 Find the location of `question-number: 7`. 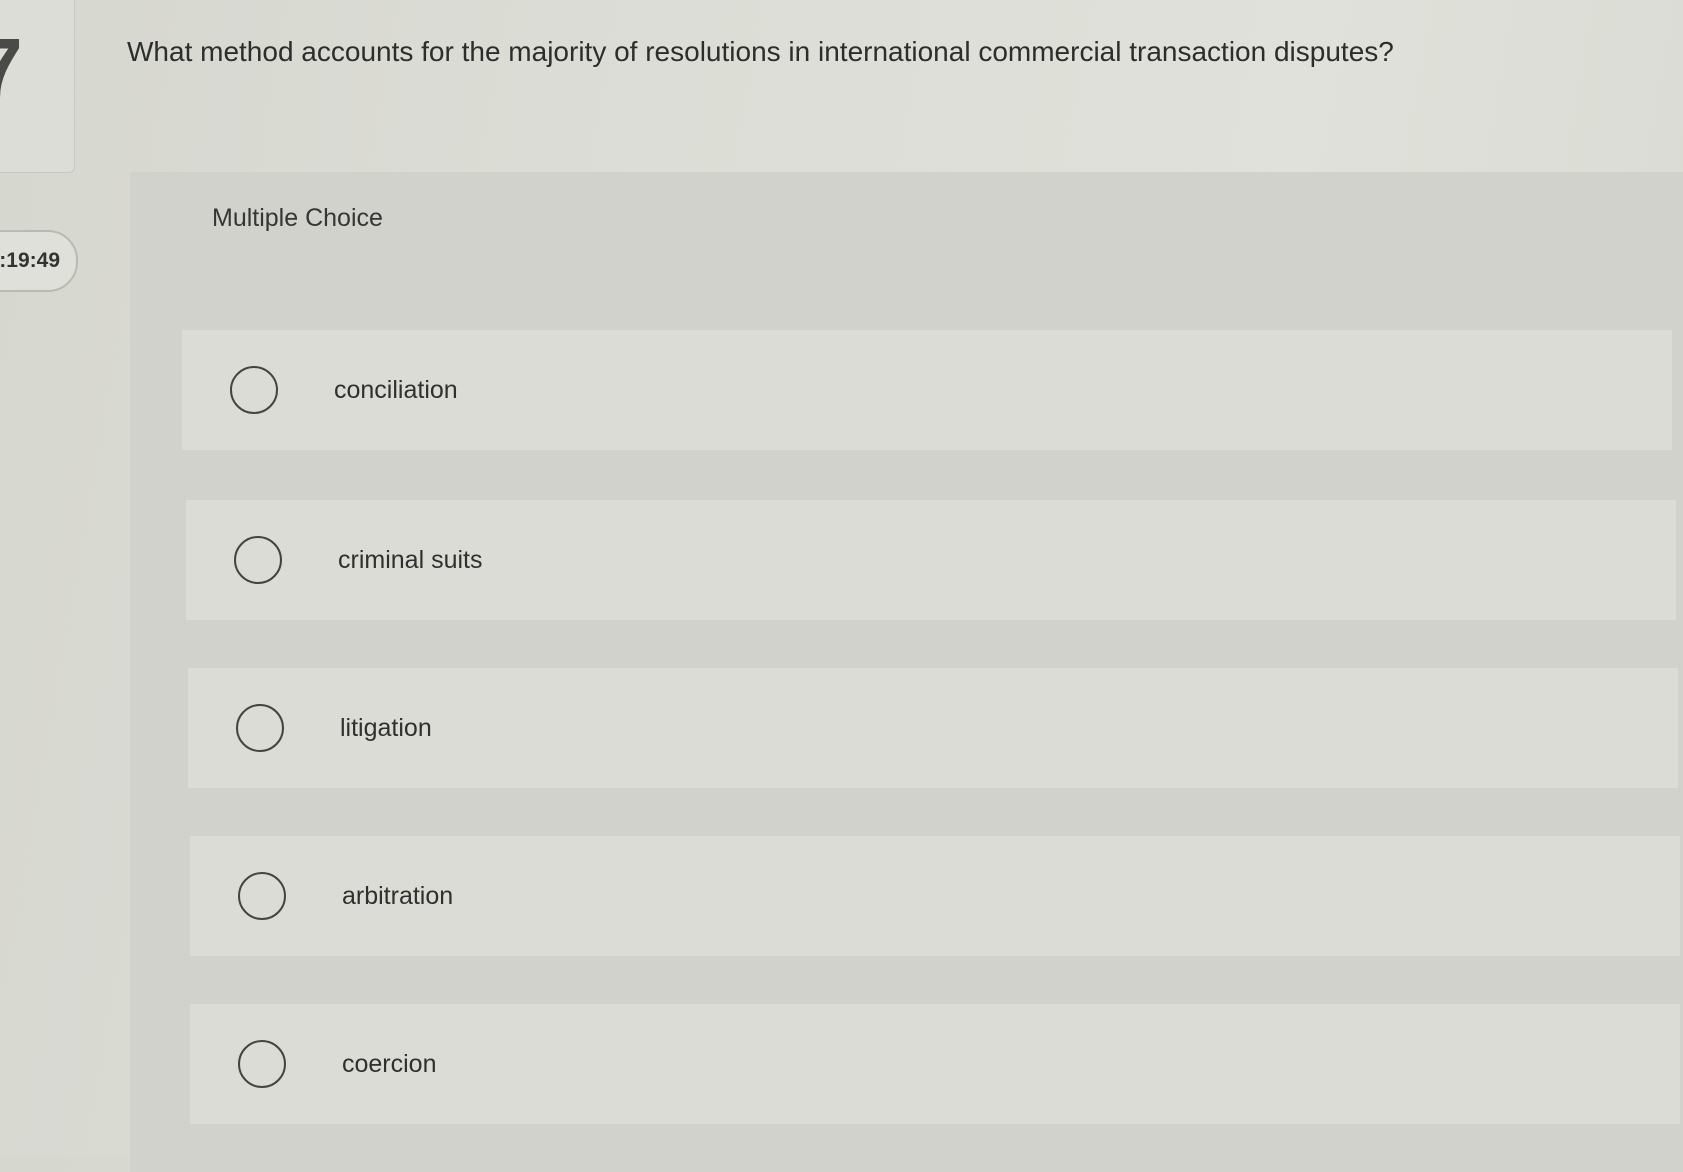

question-number: 7 is located at coordinates (11, 68).